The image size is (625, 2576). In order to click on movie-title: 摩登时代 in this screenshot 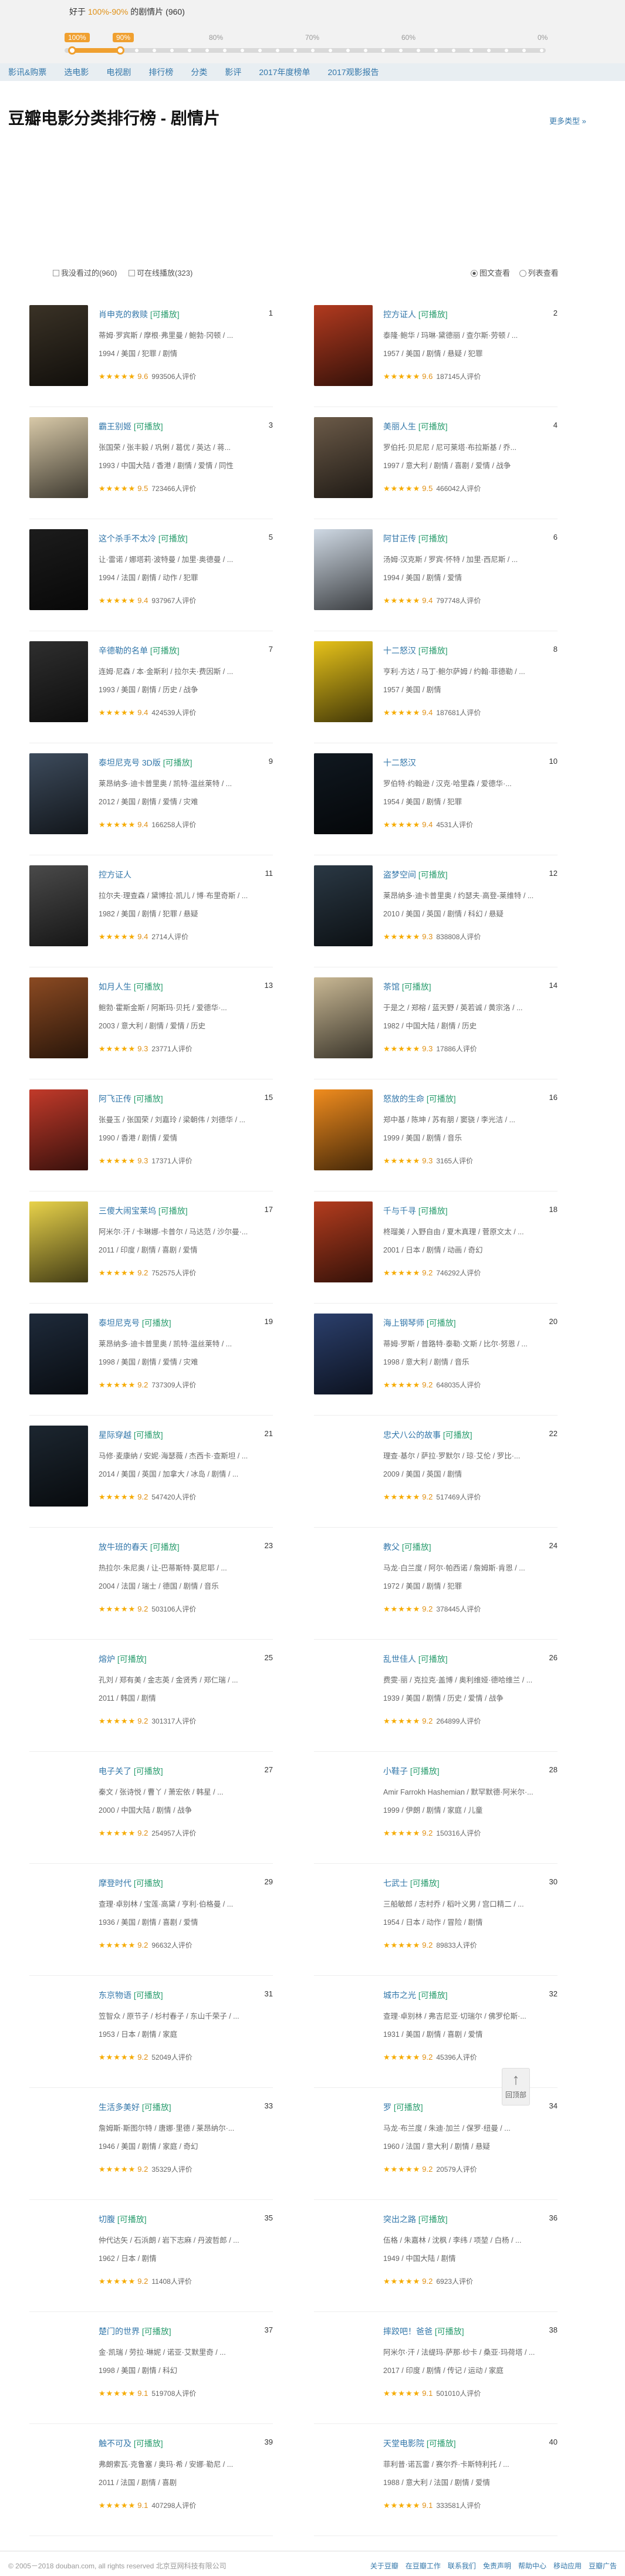, I will do `click(115, 1883)`.